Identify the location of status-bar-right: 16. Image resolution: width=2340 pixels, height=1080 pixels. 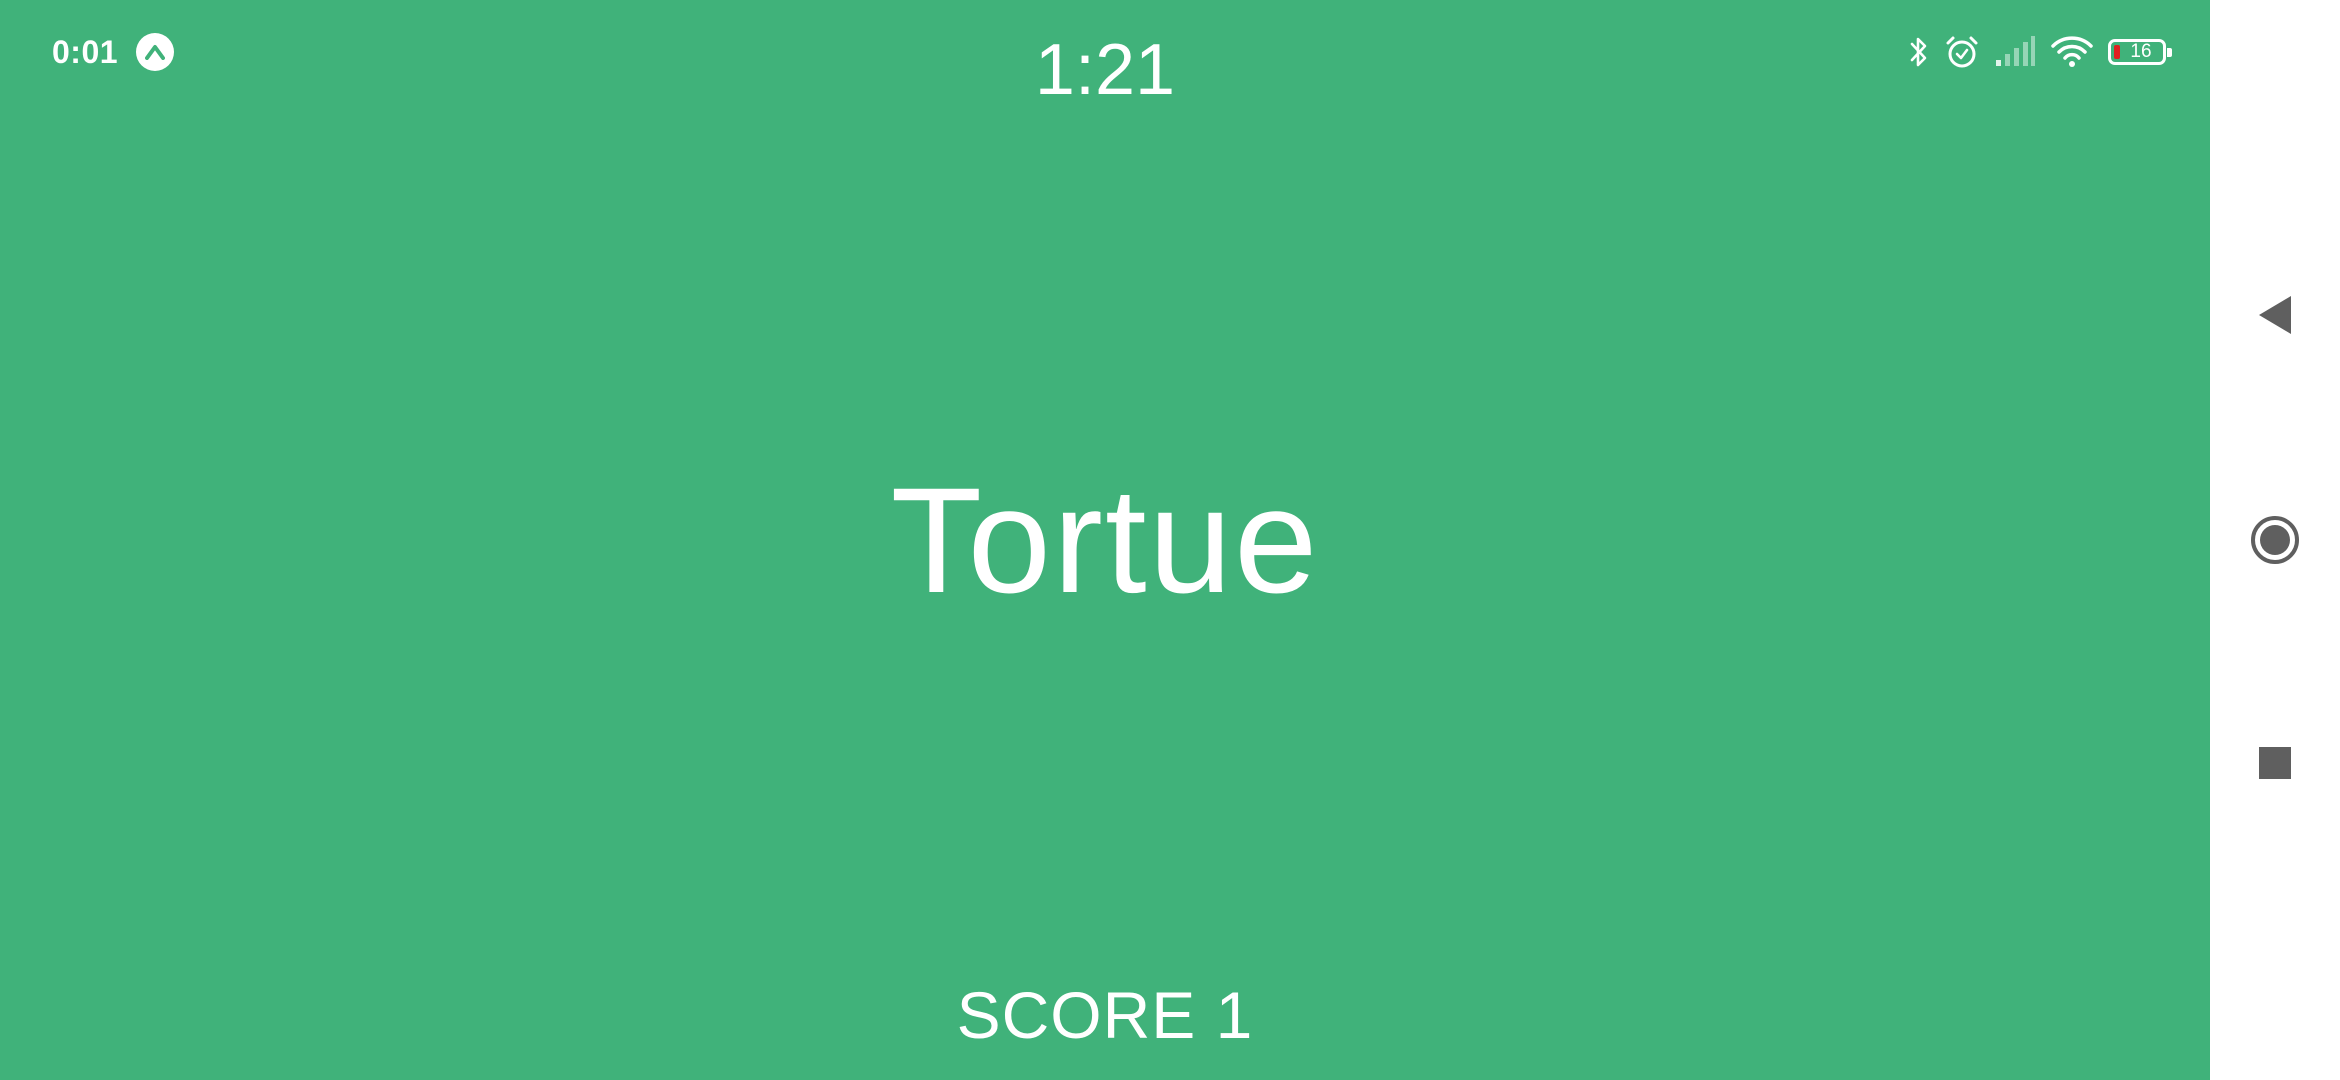
(2040, 52).